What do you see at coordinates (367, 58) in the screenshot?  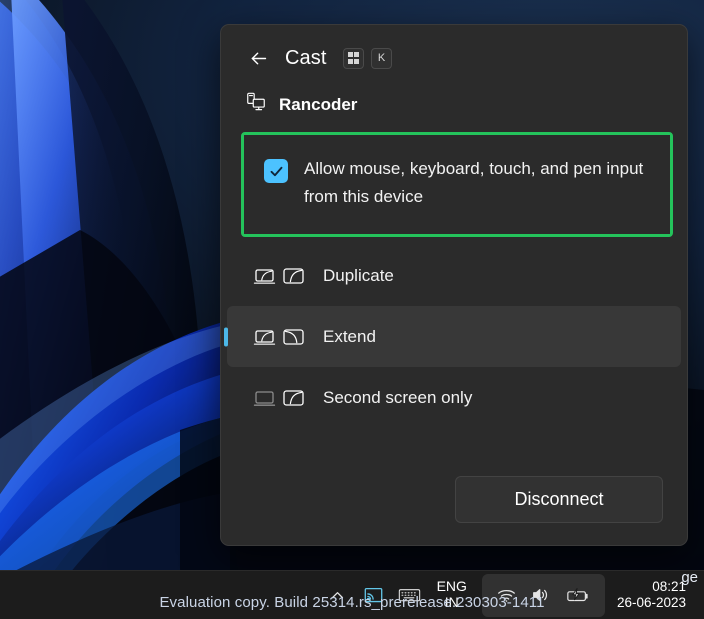 I see `keyboard-shortcut-badges: K` at bounding box center [367, 58].